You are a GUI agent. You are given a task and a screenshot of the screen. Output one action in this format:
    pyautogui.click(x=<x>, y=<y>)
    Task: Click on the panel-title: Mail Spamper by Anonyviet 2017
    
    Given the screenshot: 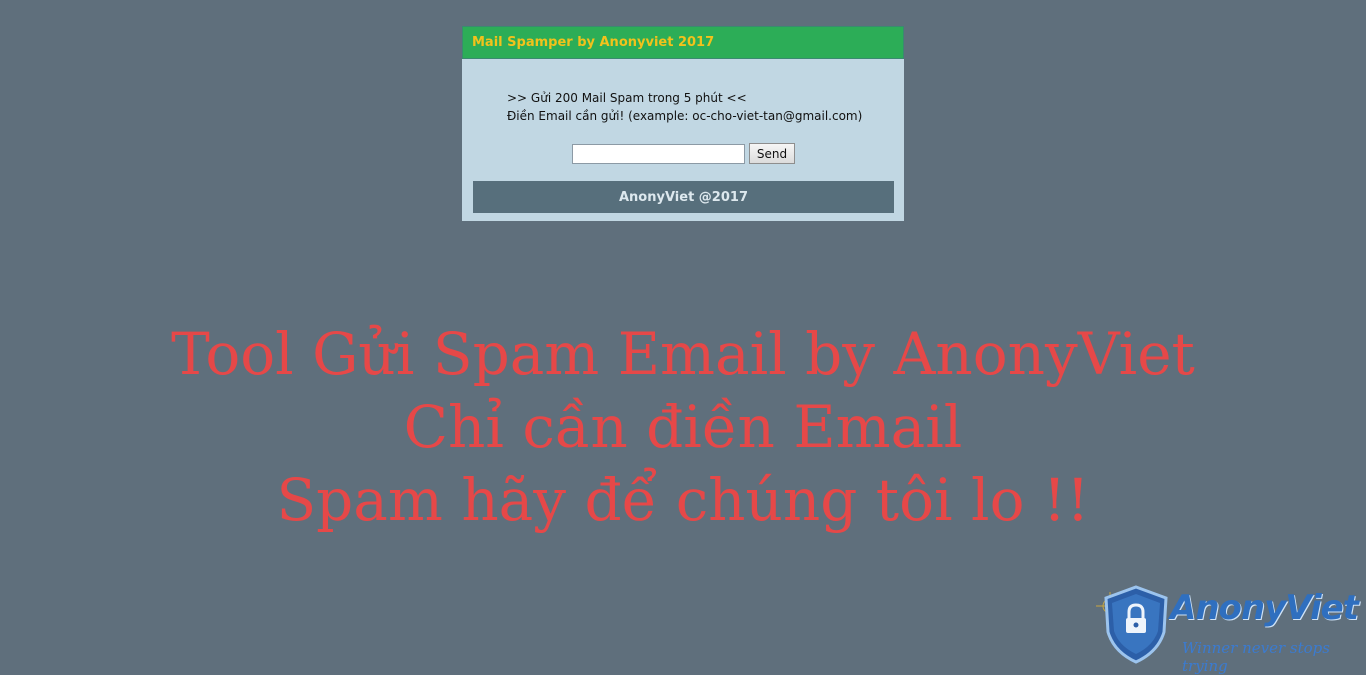 What is the action you would take?
    pyautogui.click(x=593, y=42)
    